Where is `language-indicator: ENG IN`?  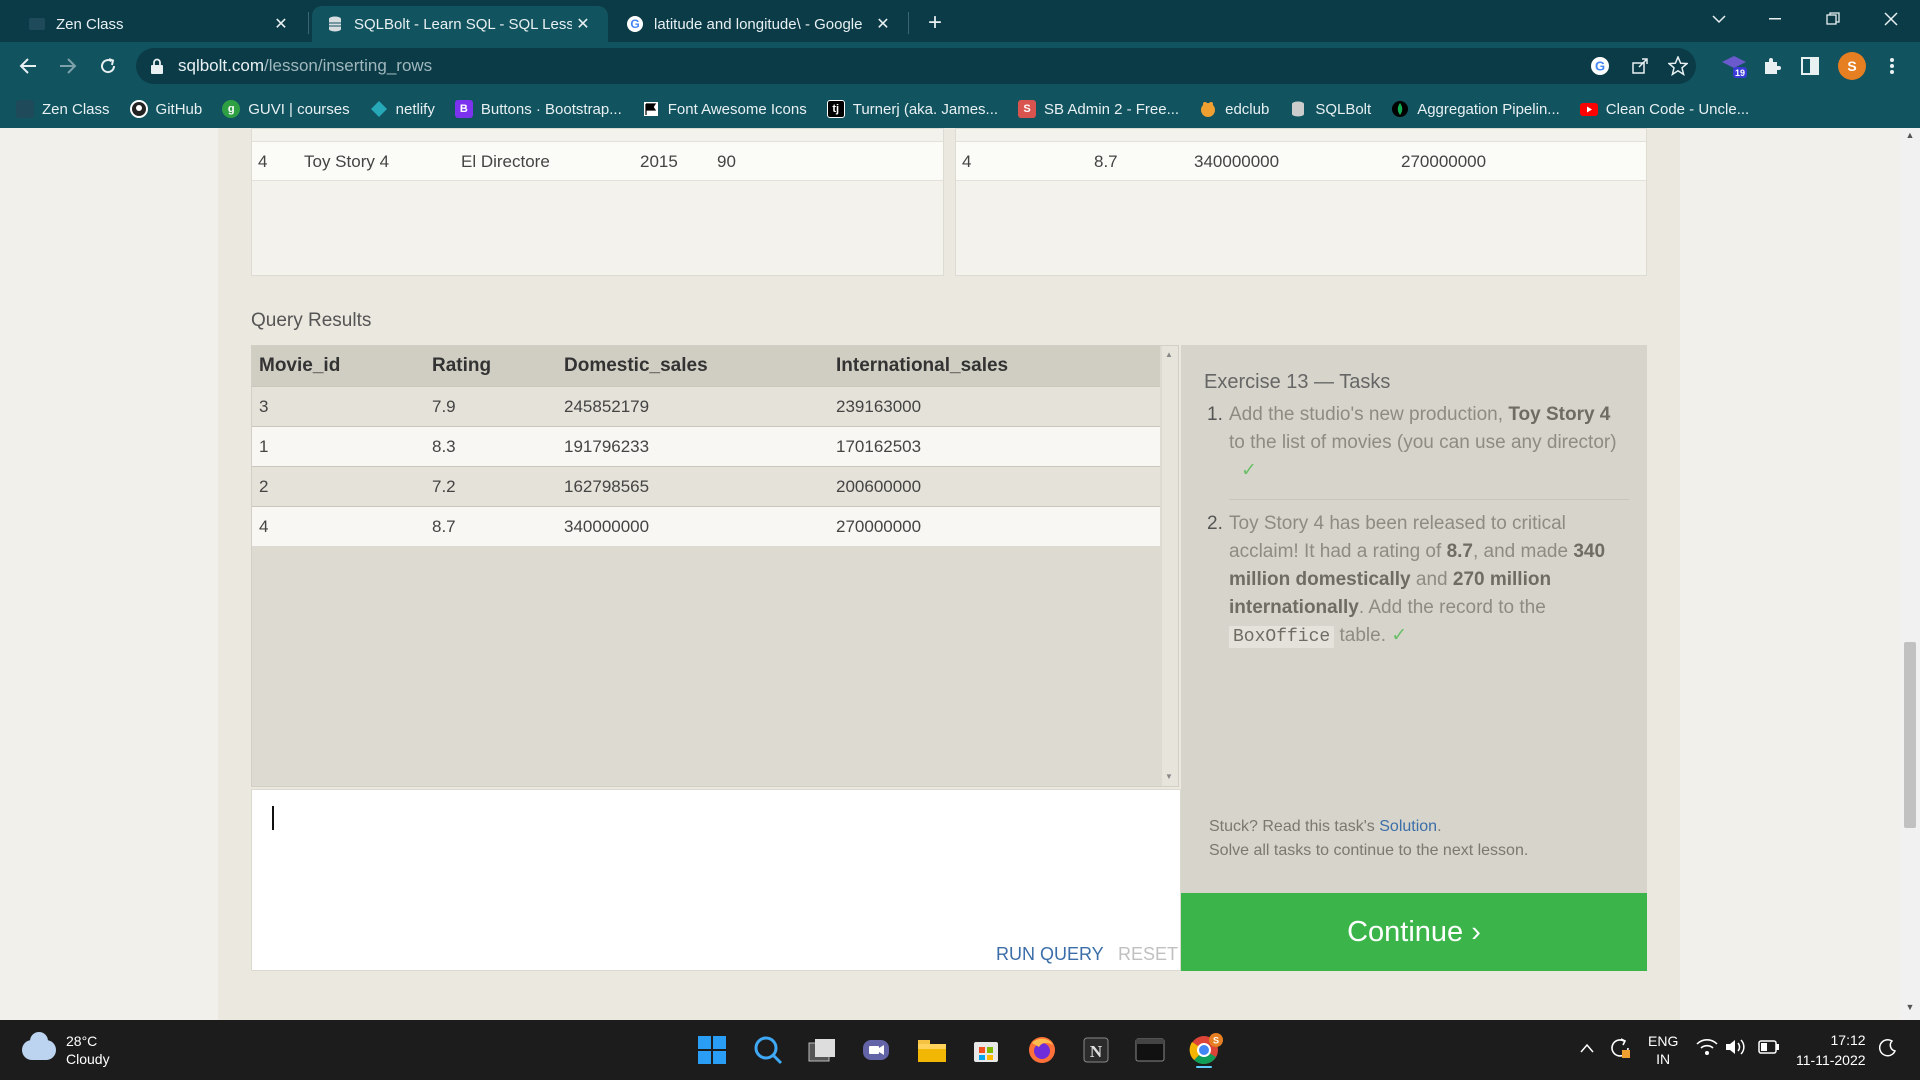 language-indicator: ENG IN is located at coordinates (1663, 1050).